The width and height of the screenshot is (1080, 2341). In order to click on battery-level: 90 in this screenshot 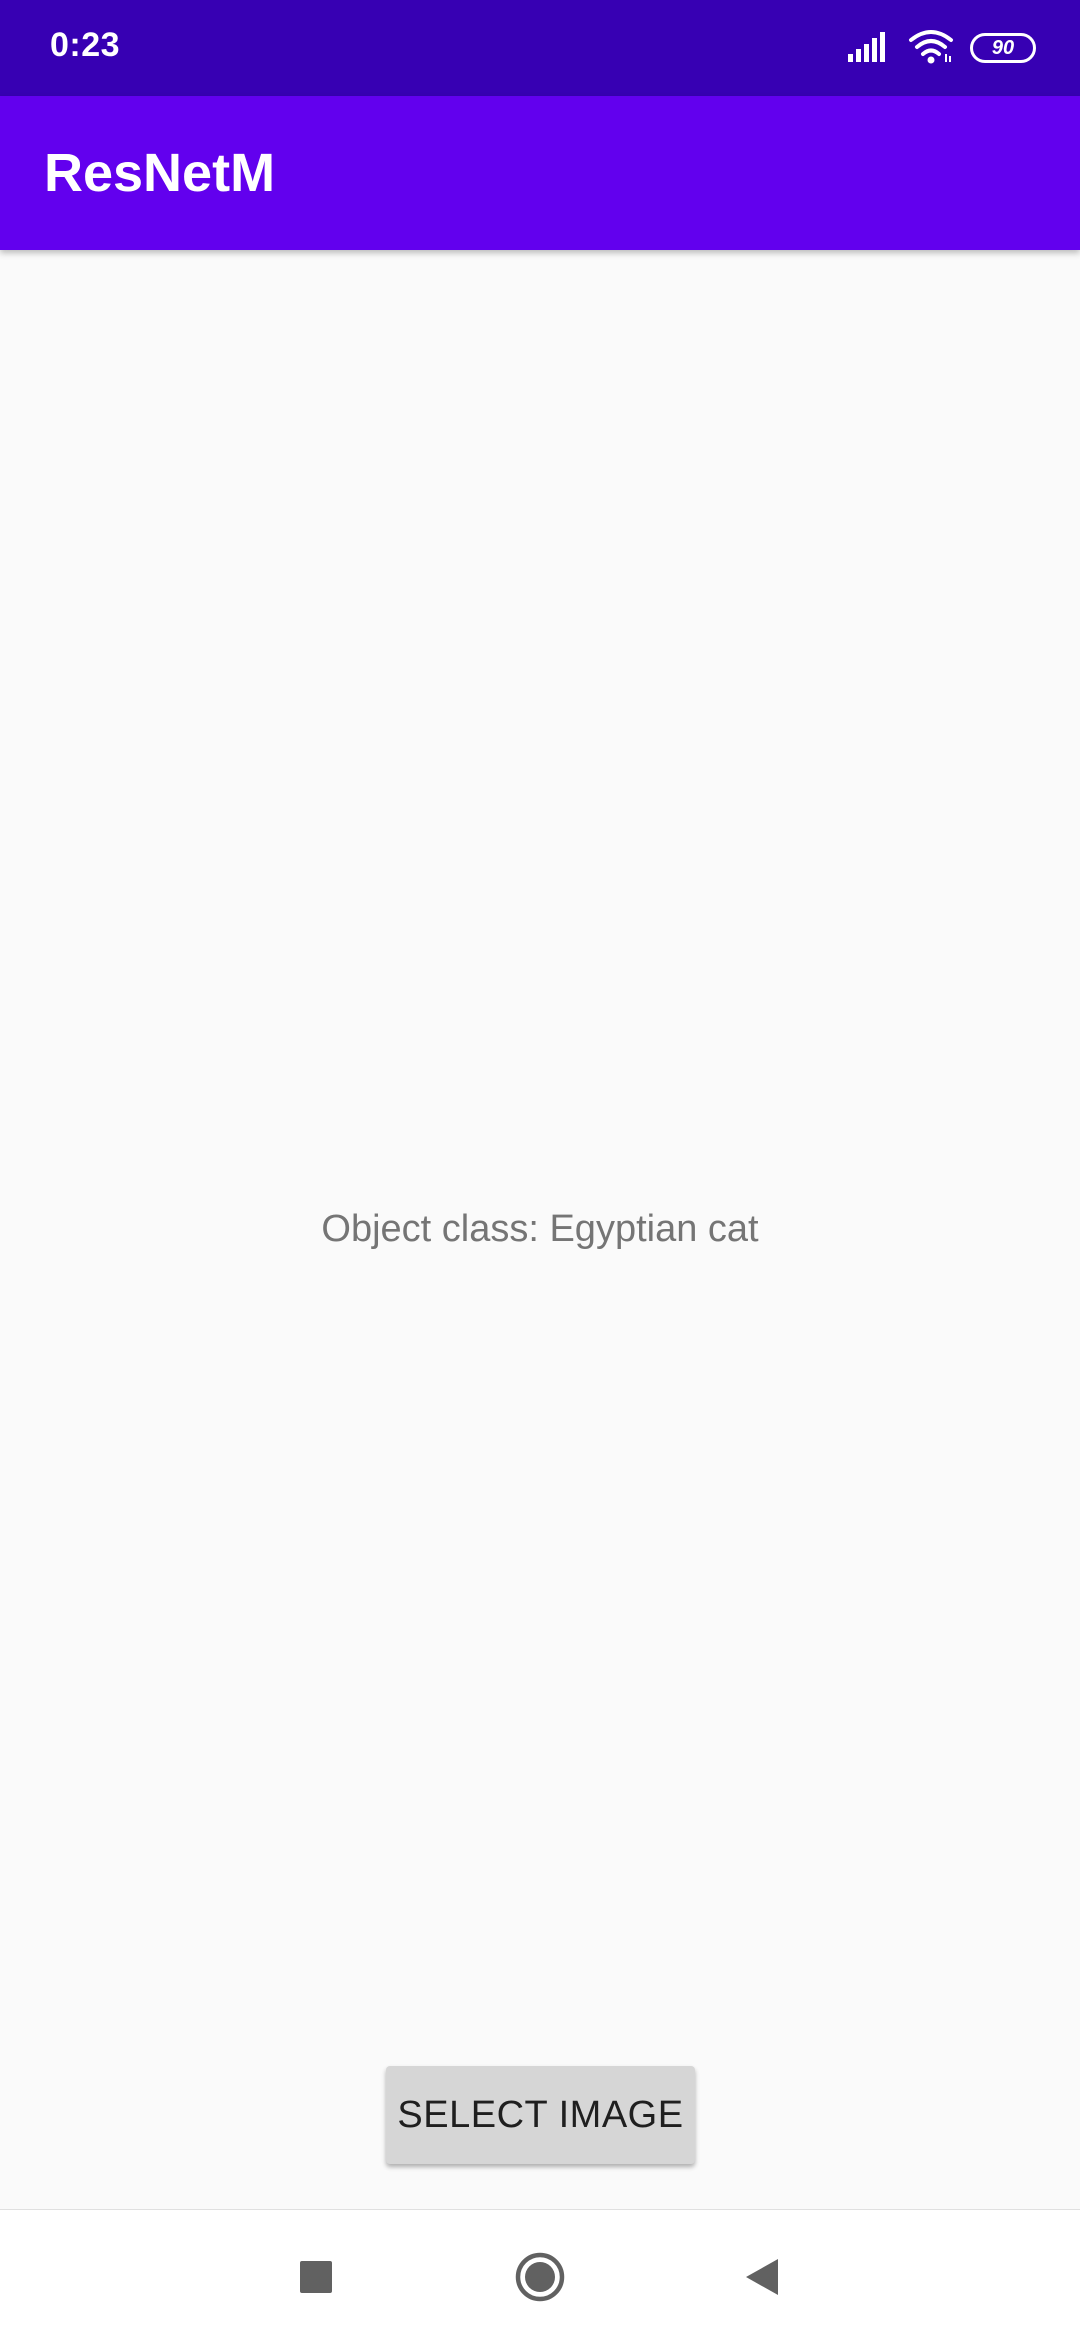, I will do `click(1003, 48)`.